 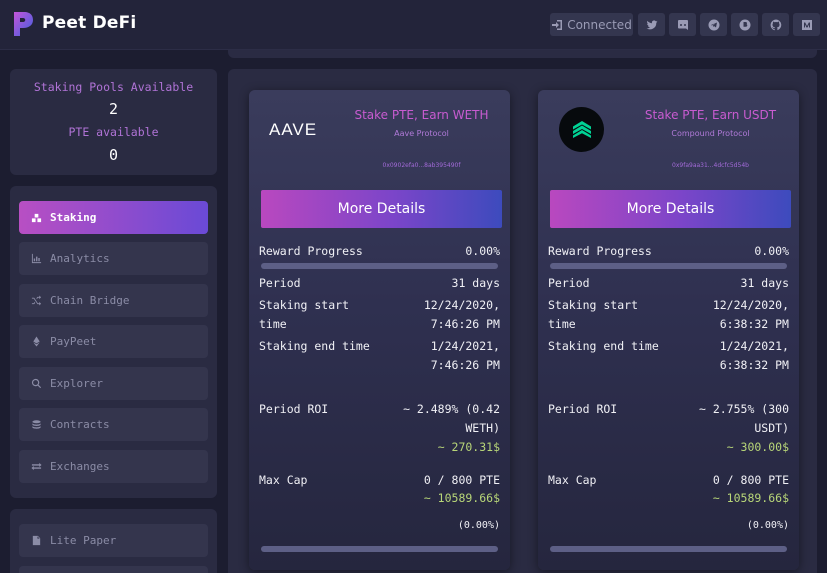 What do you see at coordinates (113, 569) in the screenshot?
I see `sidebar-item-partial` at bounding box center [113, 569].